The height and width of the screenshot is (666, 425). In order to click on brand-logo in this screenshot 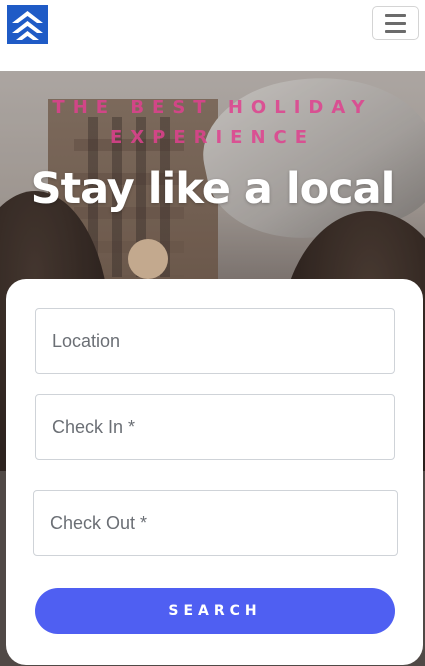, I will do `click(27, 24)`.